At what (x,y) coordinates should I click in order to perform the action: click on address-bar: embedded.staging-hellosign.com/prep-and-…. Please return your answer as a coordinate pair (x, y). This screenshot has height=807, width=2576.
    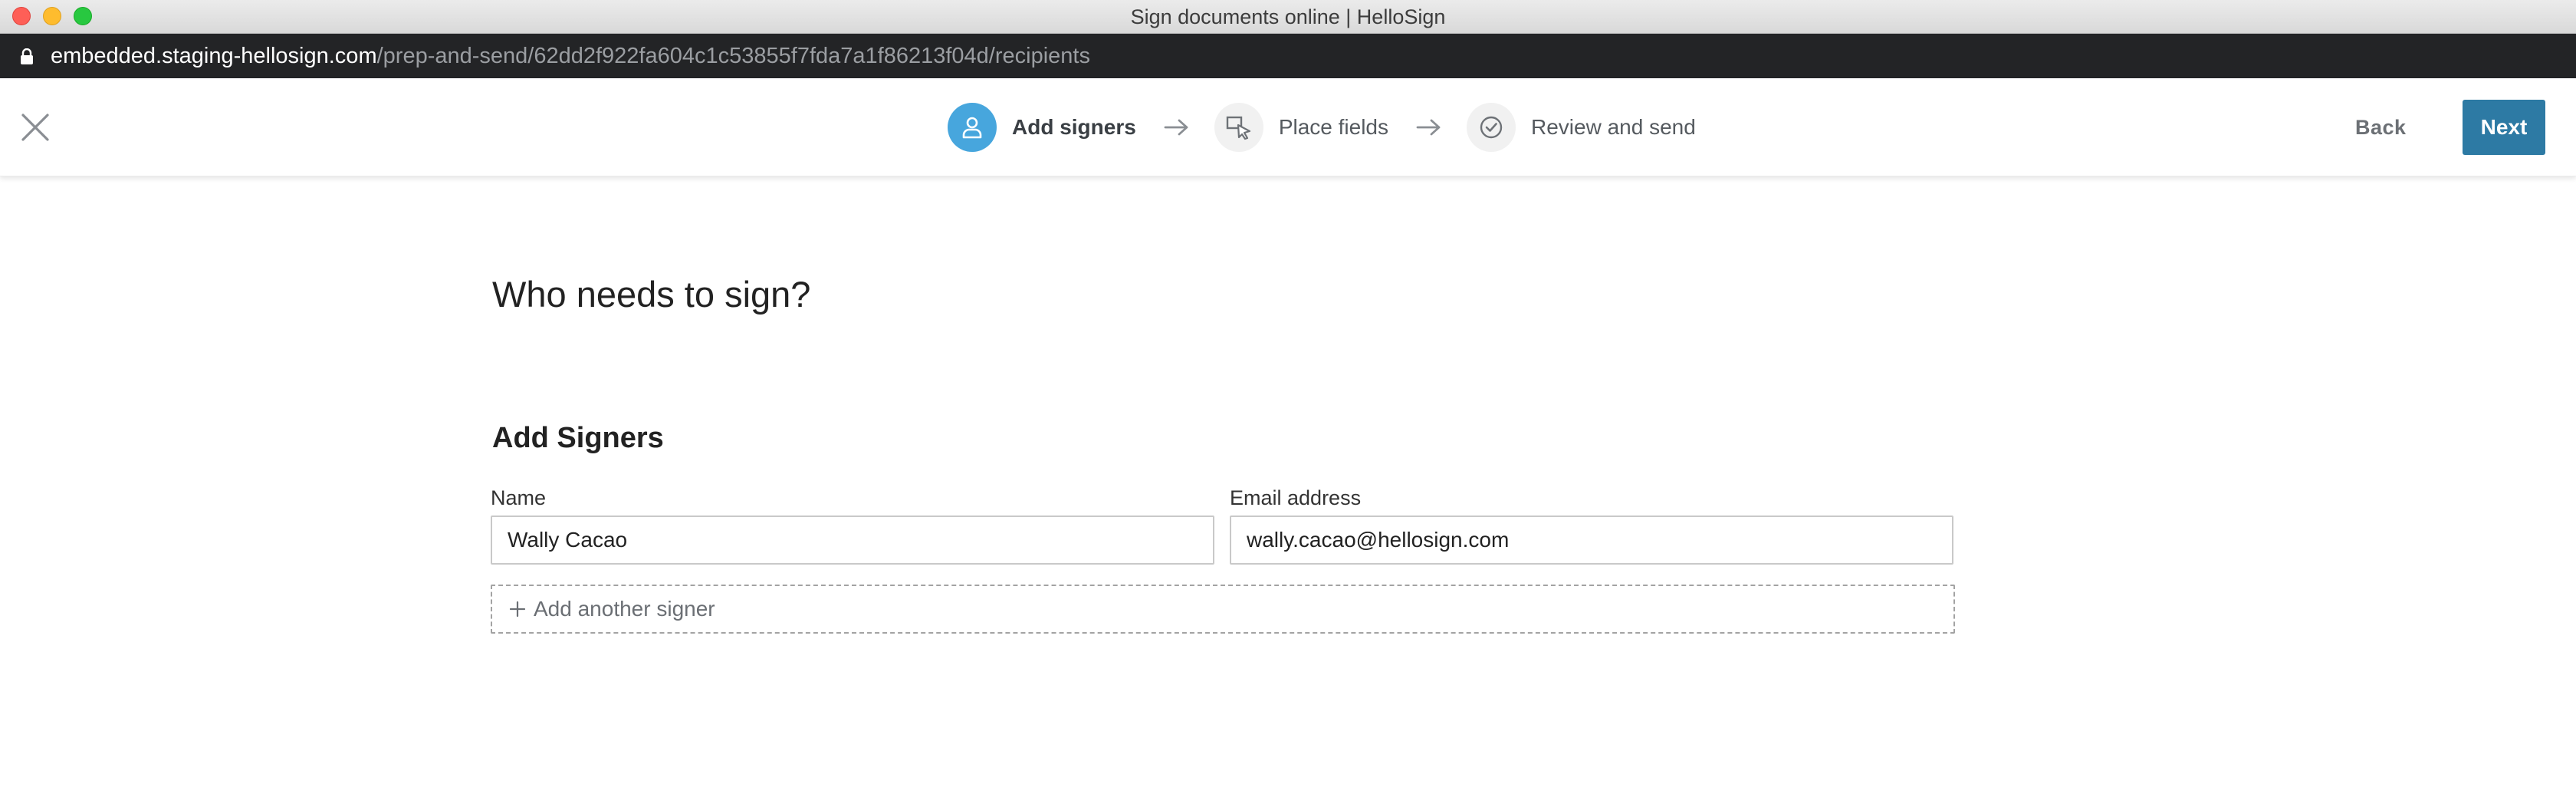
    Looking at the image, I should click on (1288, 56).